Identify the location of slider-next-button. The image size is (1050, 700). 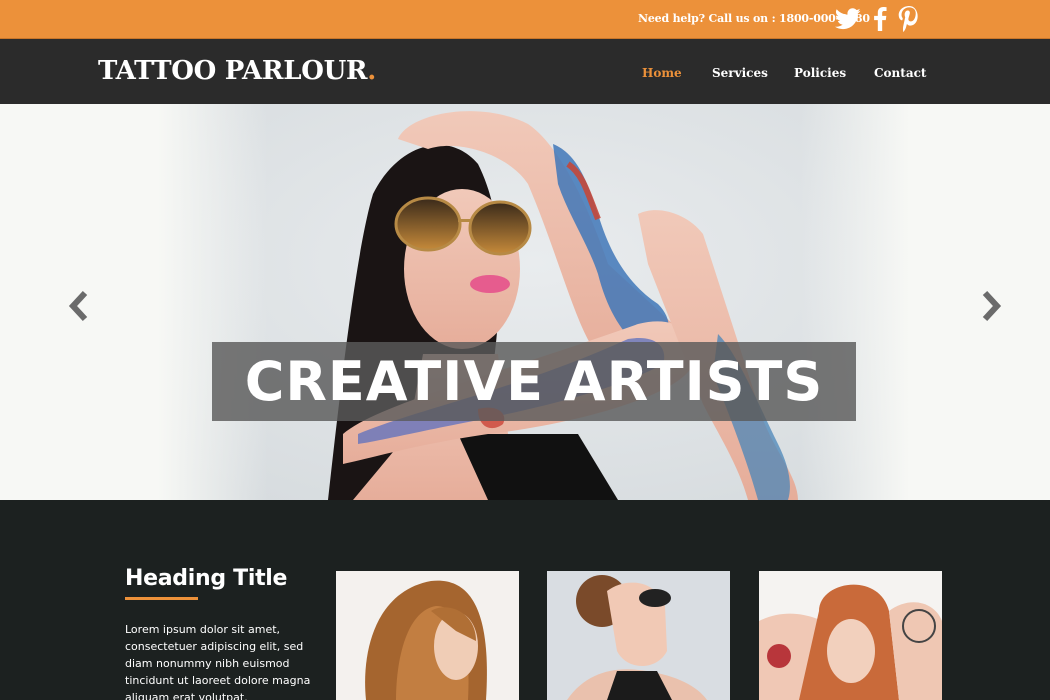
(992, 306).